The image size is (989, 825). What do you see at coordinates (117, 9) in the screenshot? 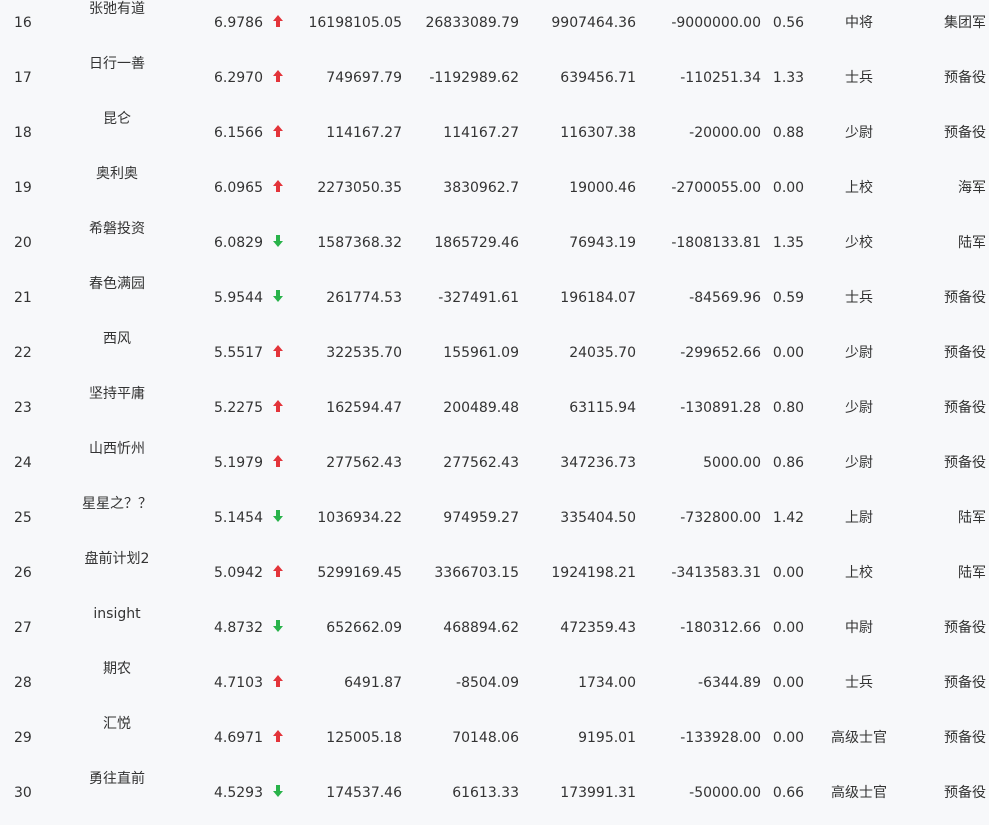
I see `strategy-name-link: 张弛有道` at bounding box center [117, 9].